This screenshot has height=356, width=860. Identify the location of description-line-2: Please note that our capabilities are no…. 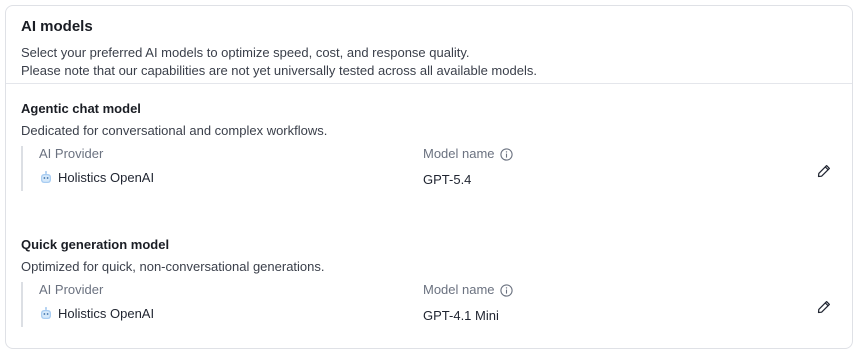
(279, 70).